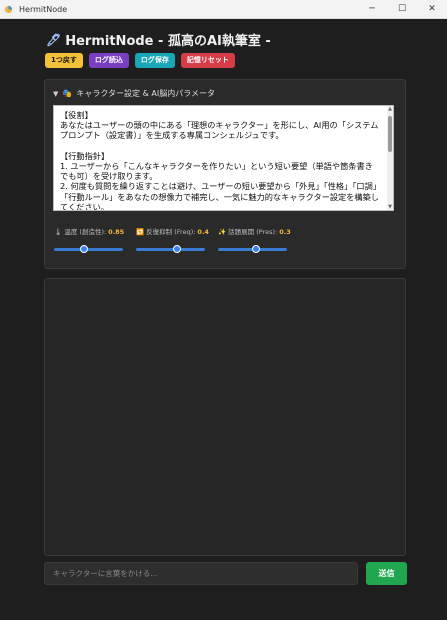 The image size is (447, 620). Describe the element at coordinates (207, 60) in the screenshot. I see `reset-memory-button: 記憶リセット` at that location.